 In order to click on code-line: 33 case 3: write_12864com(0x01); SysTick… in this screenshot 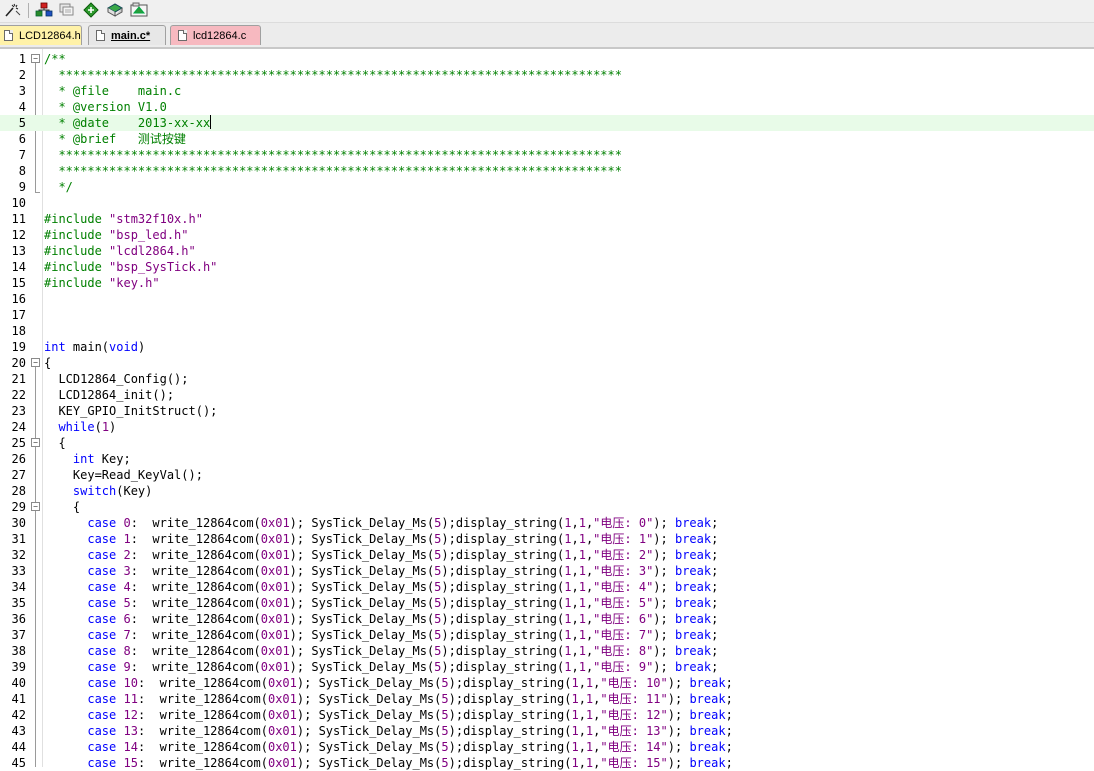, I will do `click(547, 571)`.